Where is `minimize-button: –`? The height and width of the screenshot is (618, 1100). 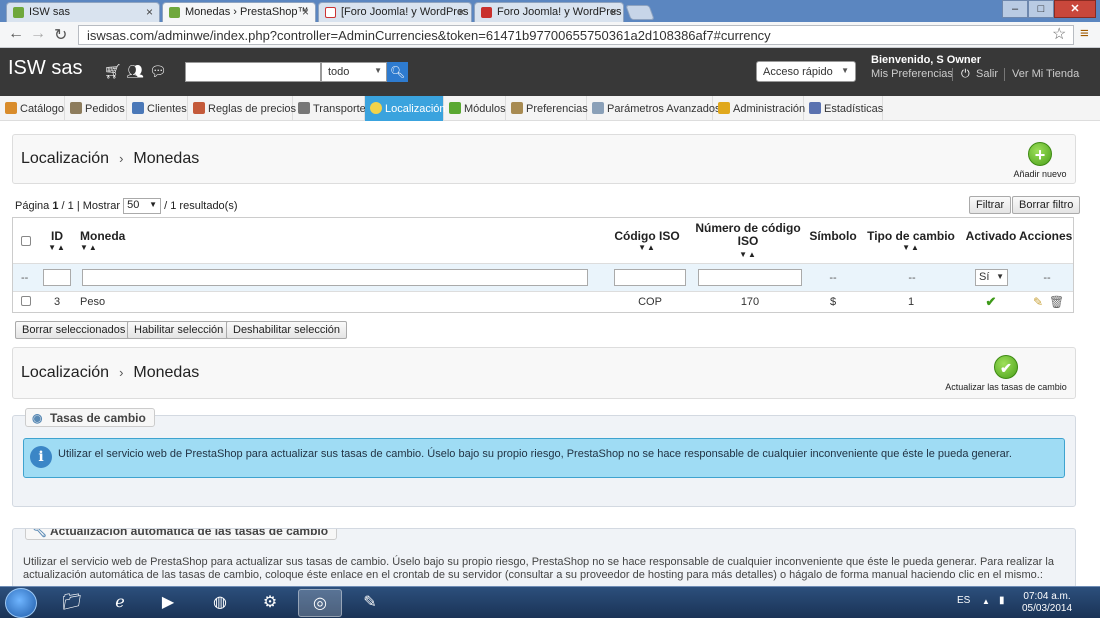 minimize-button: – is located at coordinates (1015, 9).